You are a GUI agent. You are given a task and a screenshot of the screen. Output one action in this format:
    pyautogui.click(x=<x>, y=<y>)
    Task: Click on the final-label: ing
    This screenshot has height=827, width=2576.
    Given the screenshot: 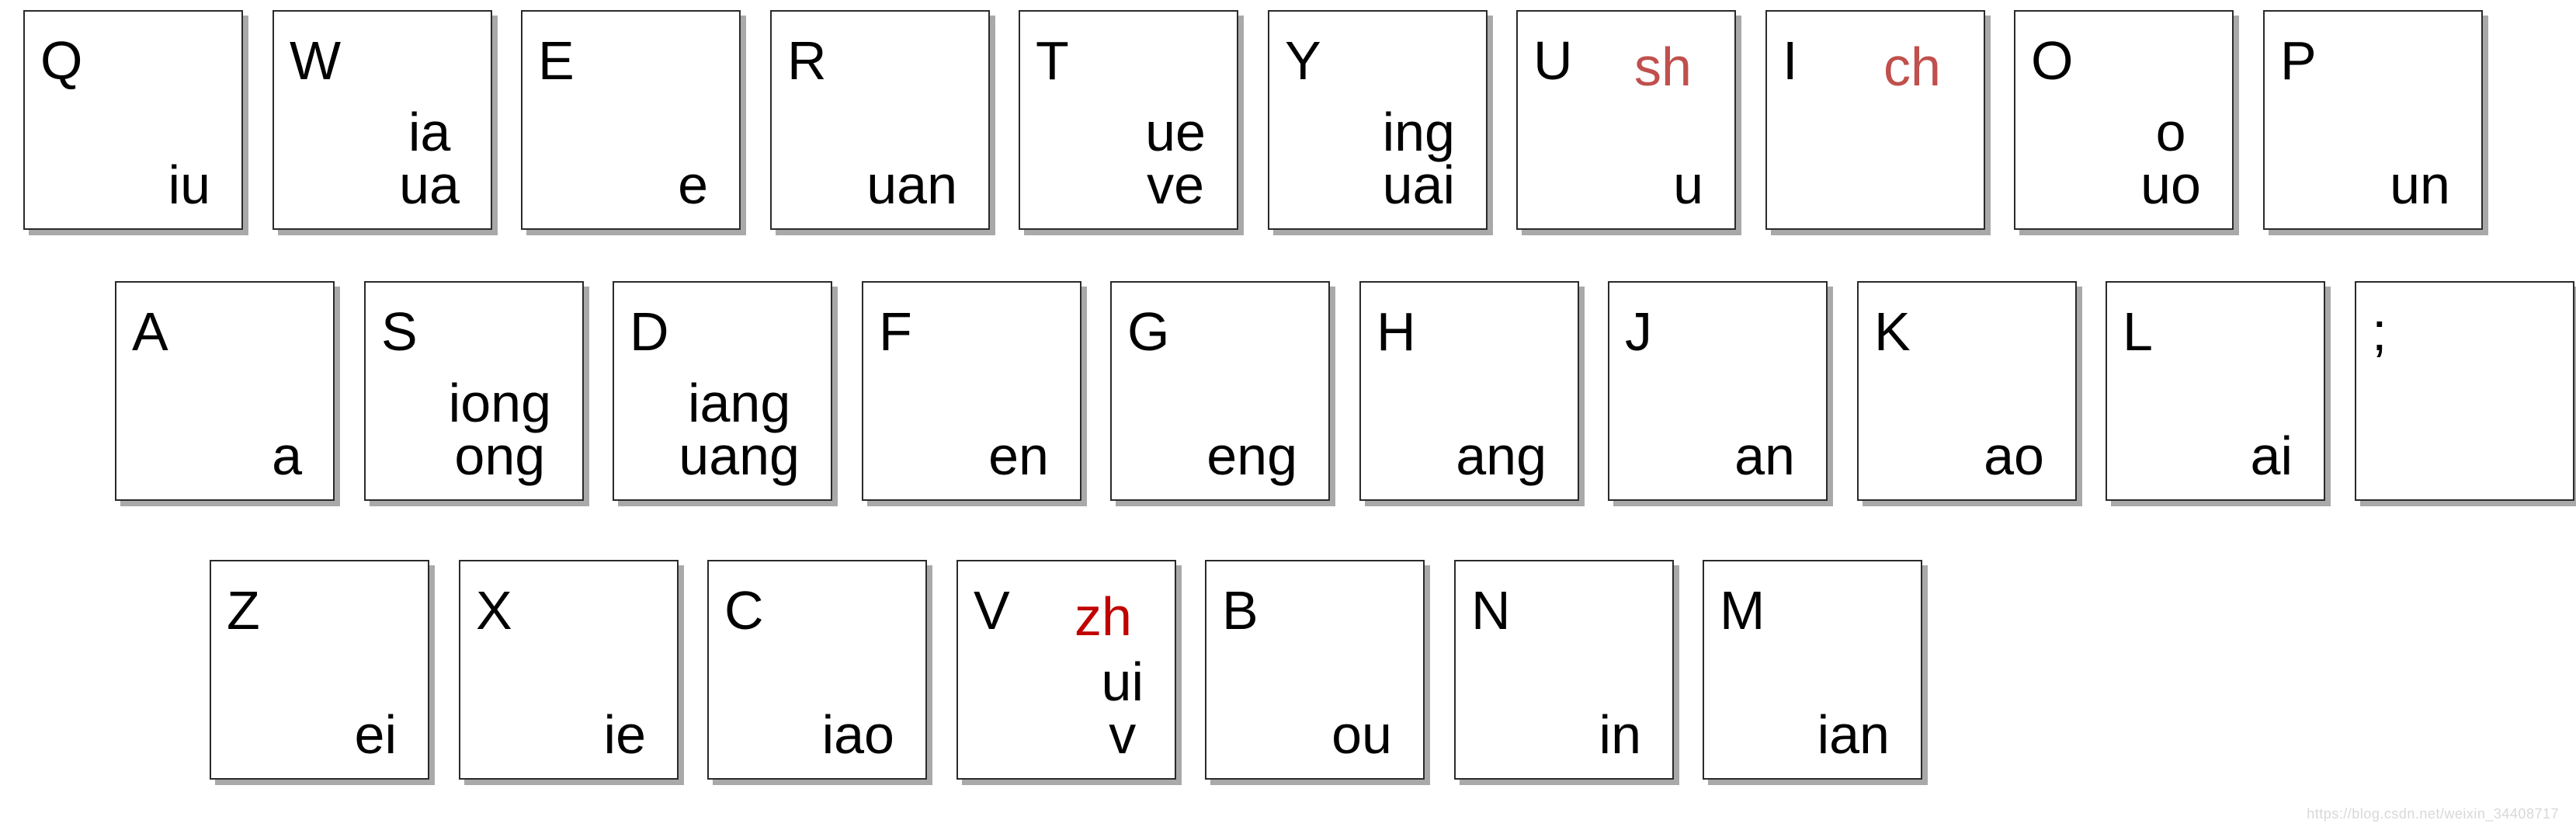 What is the action you would take?
    pyautogui.click(x=1418, y=132)
    